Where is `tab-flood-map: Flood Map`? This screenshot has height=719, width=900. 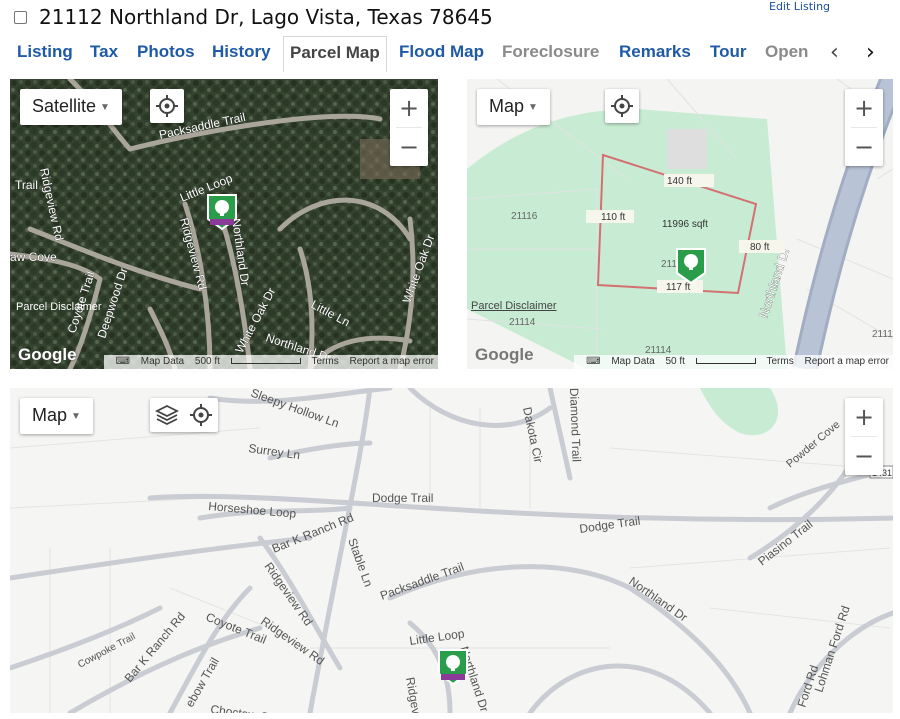 tab-flood-map: Flood Map is located at coordinates (441, 52).